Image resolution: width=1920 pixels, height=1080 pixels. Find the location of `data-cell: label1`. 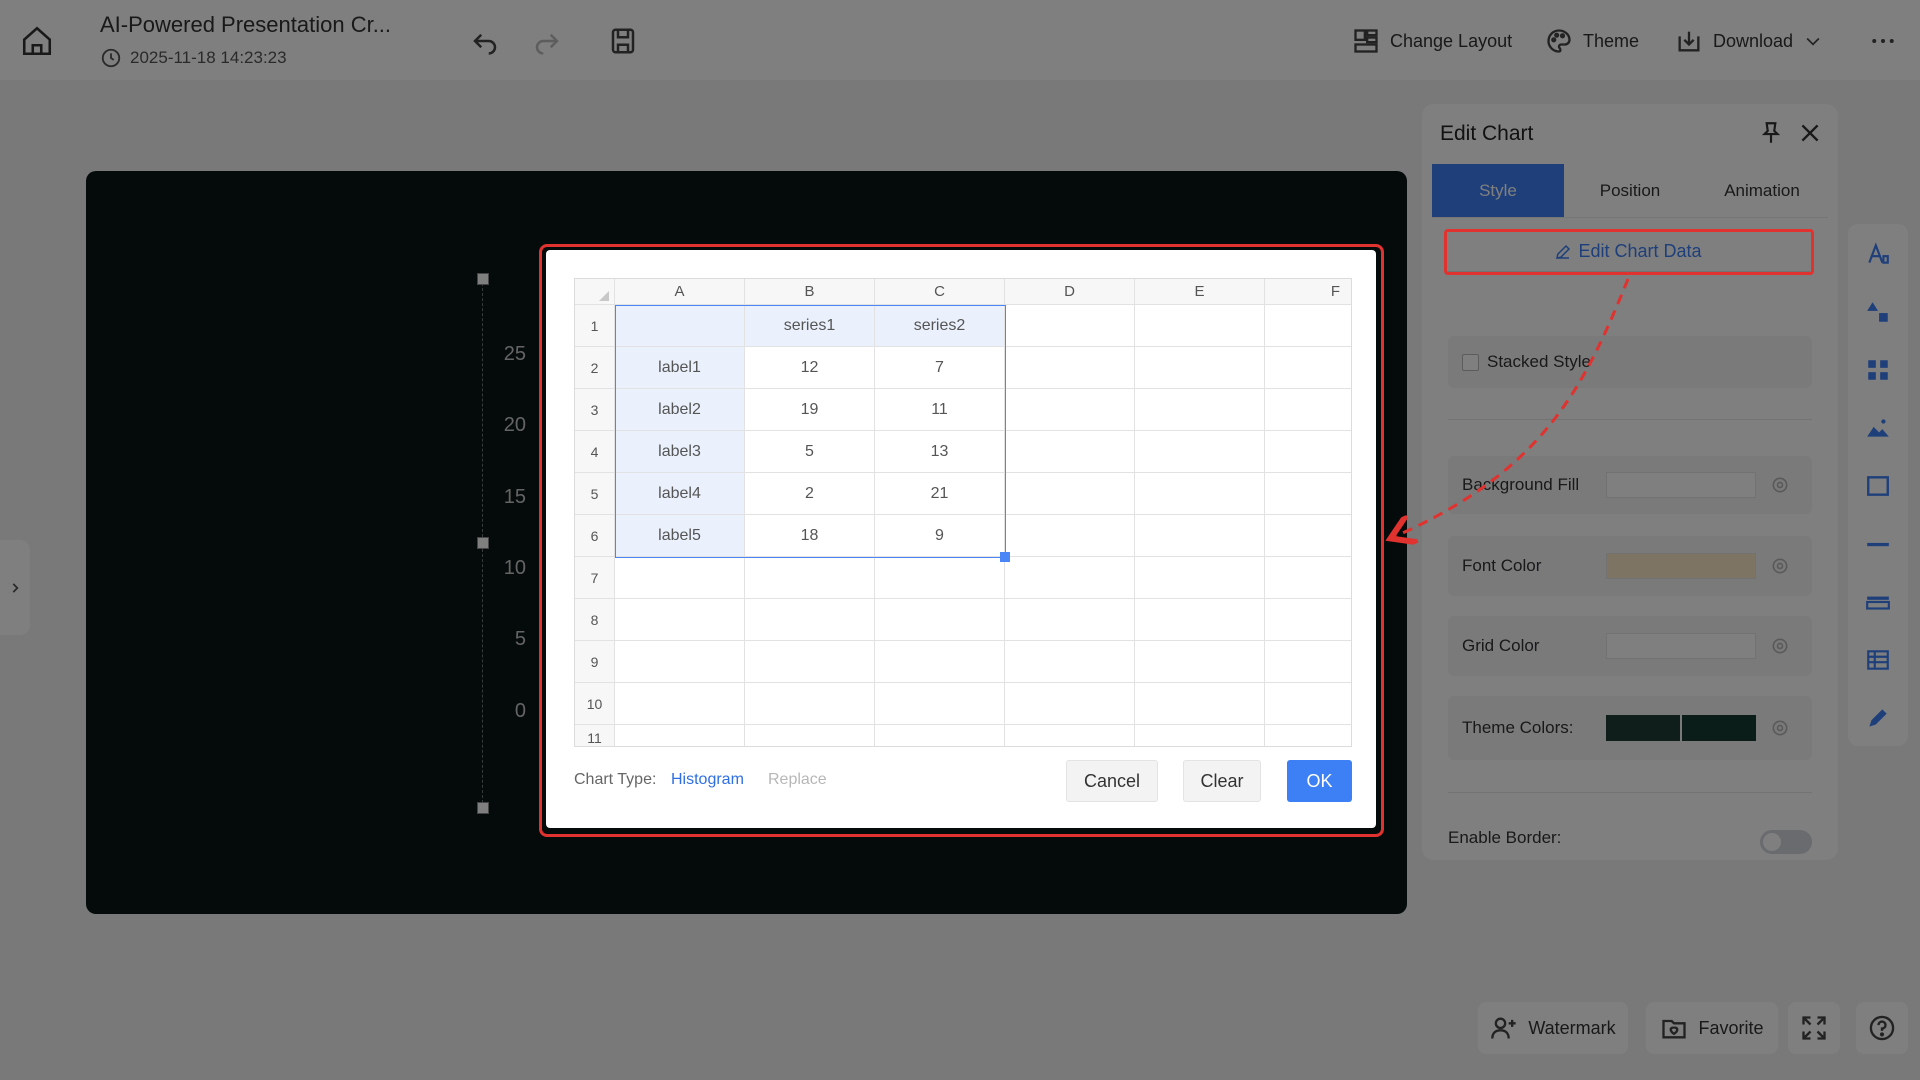

data-cell: label1 is located at coordinates (680, 368).